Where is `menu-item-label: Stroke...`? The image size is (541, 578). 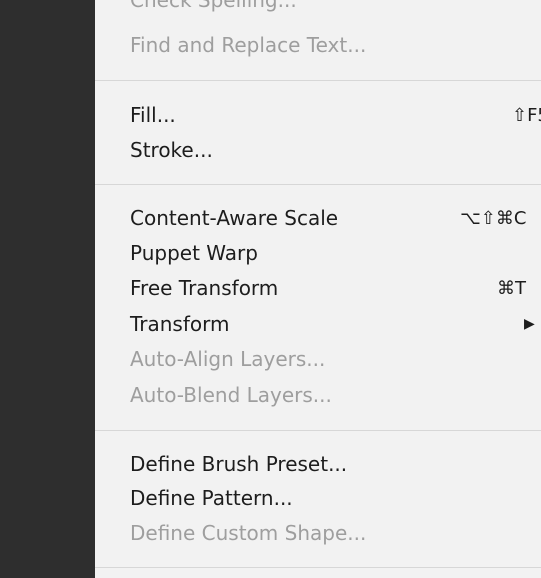
menu-item-label: Stroke... is located at coordinates (171, 150).